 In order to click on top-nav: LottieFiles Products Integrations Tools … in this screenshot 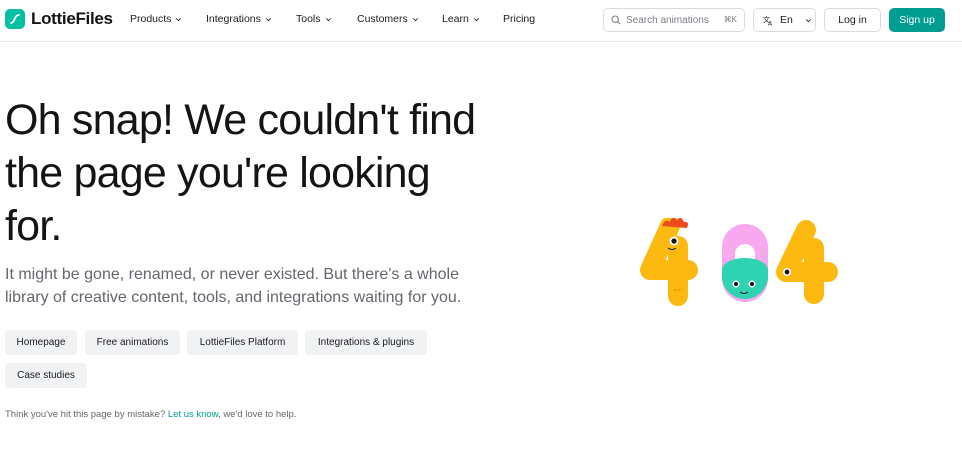, I will do `click(481, 21)`.